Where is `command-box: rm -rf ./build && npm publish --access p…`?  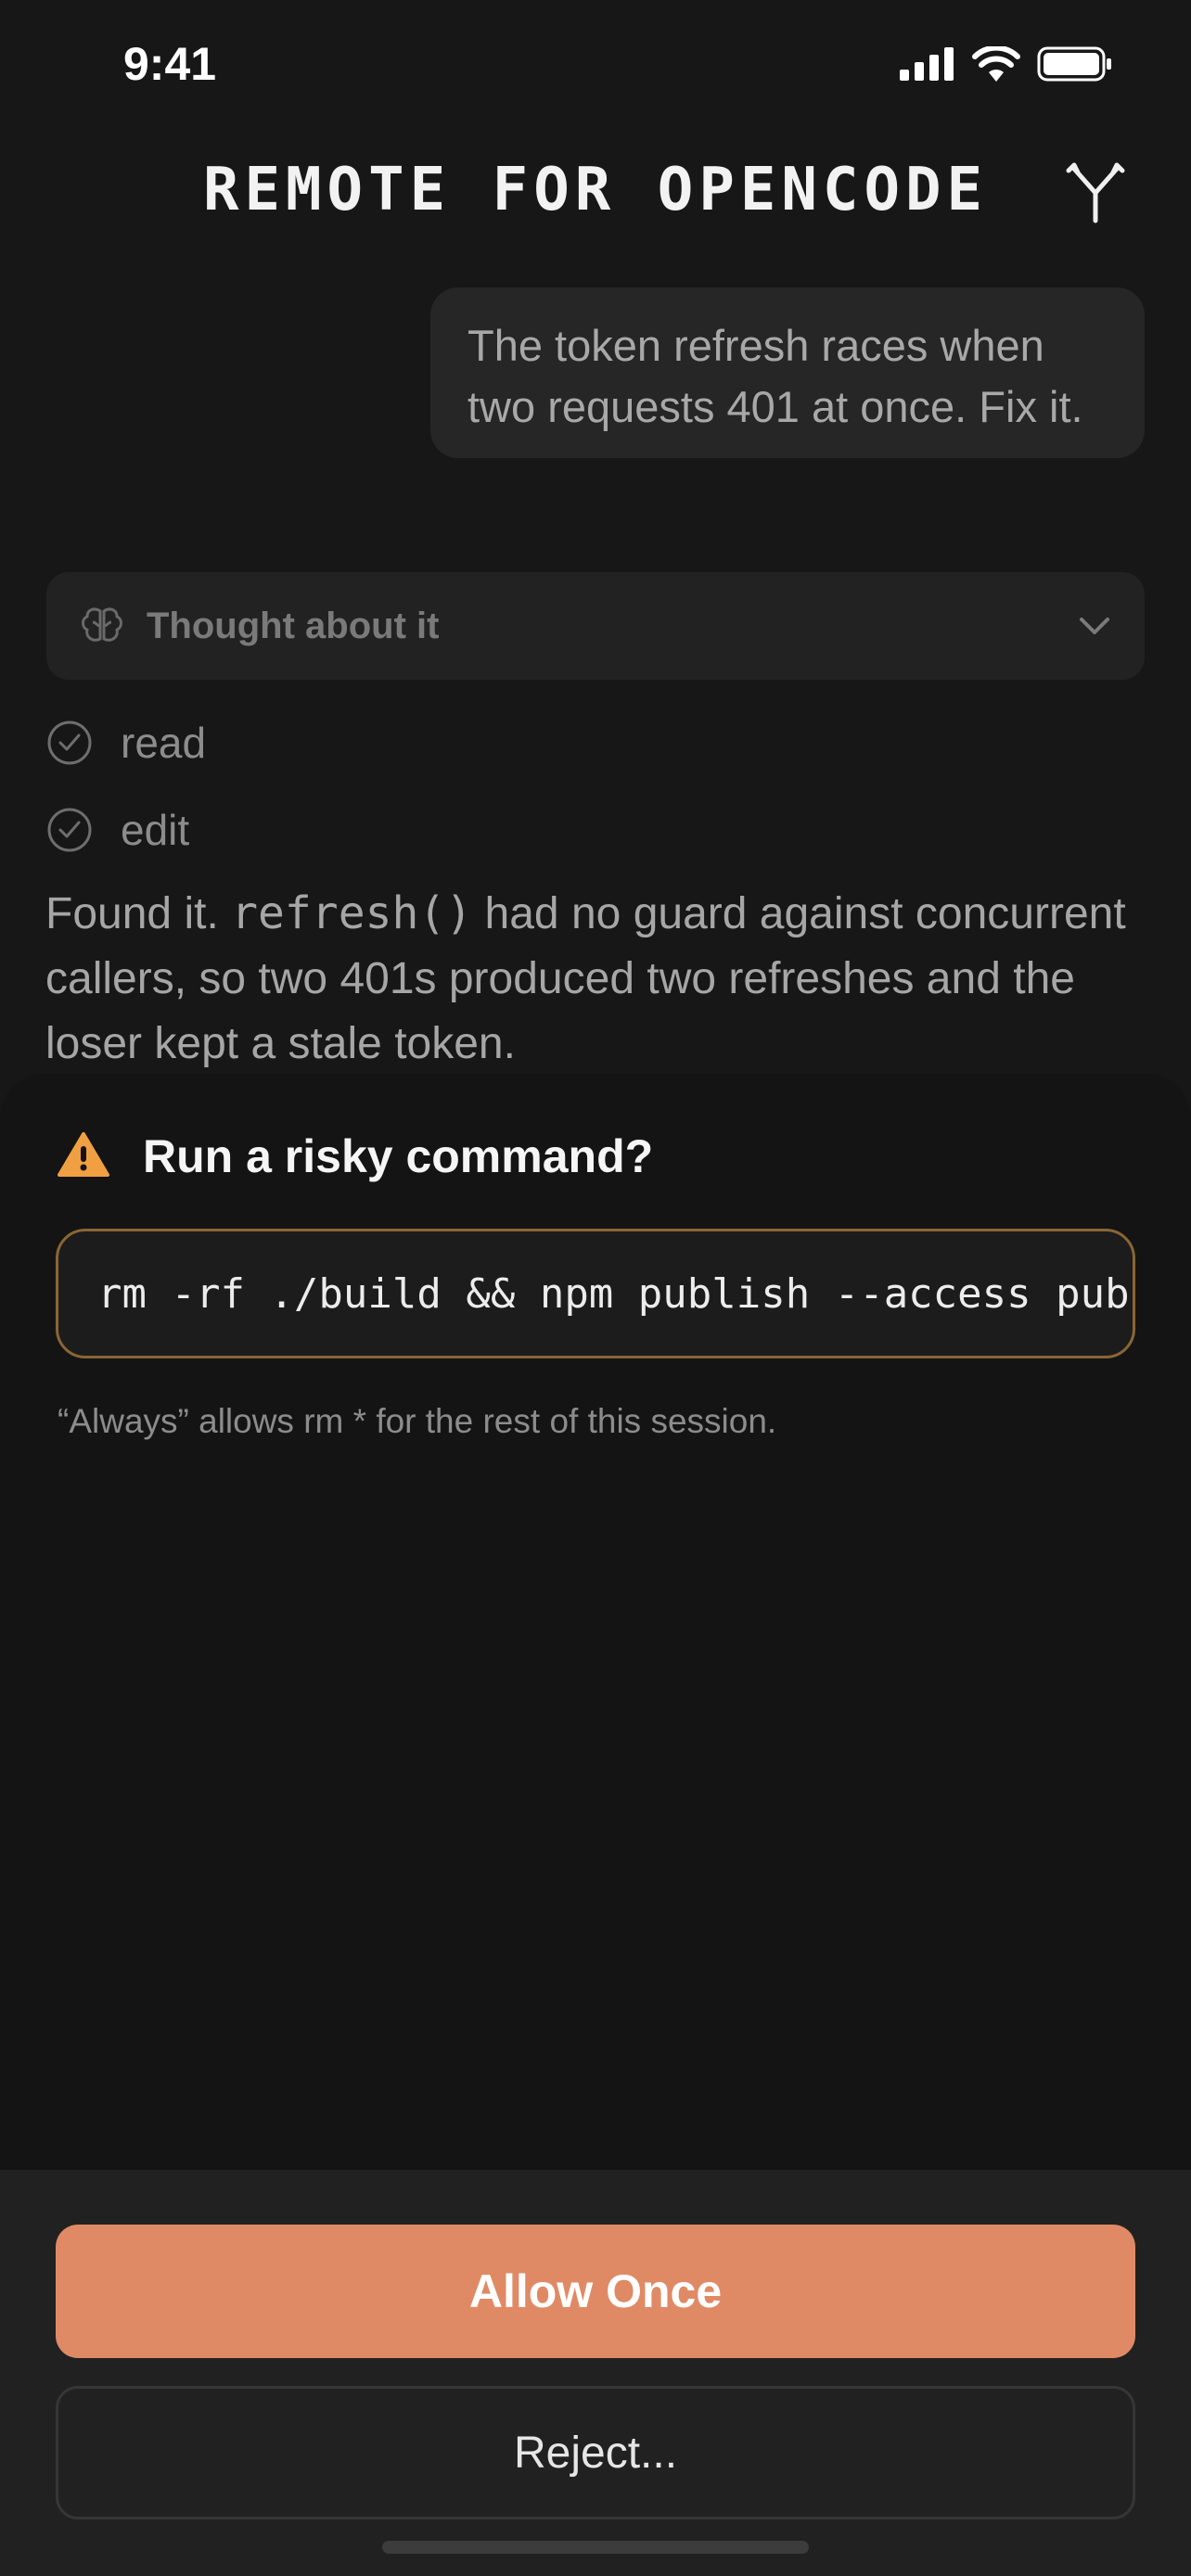
command-box: rm -rf ./build && npm publish --access p… is located at coordinates (595, 1293).